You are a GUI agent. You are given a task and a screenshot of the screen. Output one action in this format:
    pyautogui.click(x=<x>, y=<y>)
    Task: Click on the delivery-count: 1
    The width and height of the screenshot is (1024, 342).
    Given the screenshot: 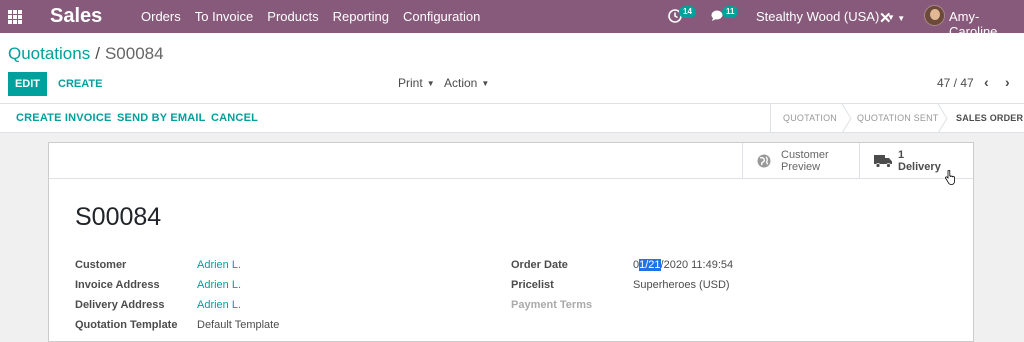 What is the action you would take?
    pyautogui.click(x=901, y=155)
    